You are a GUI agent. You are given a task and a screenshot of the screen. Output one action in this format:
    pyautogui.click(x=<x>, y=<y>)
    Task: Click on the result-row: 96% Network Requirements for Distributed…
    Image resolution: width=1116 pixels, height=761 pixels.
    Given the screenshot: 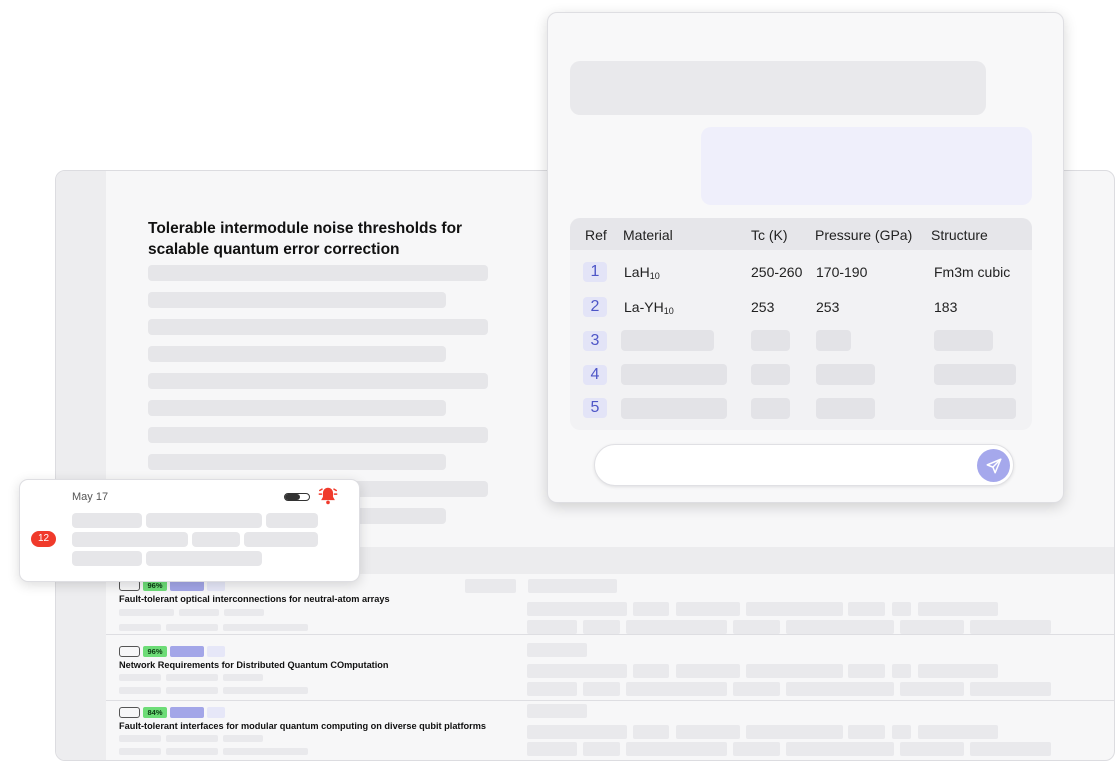 What is the action you would take?
    pyautogui.click(x=610, y=670)
    